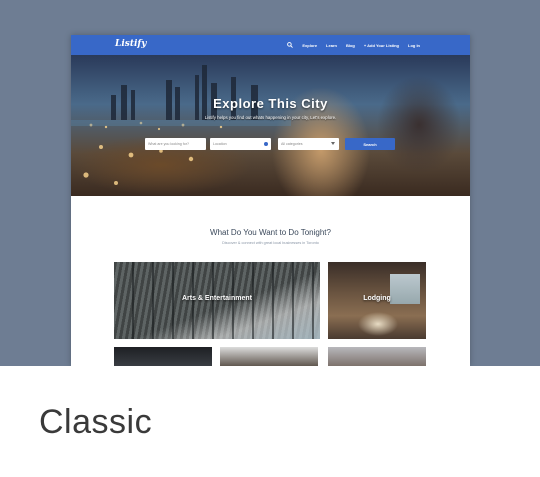 Image resolution: width=540 pixels, height=477 pixels. What do you see at coordinates (331, 45) in the screenshot?
I see `nav-learn: Learn` at bounding box center [331, 45].